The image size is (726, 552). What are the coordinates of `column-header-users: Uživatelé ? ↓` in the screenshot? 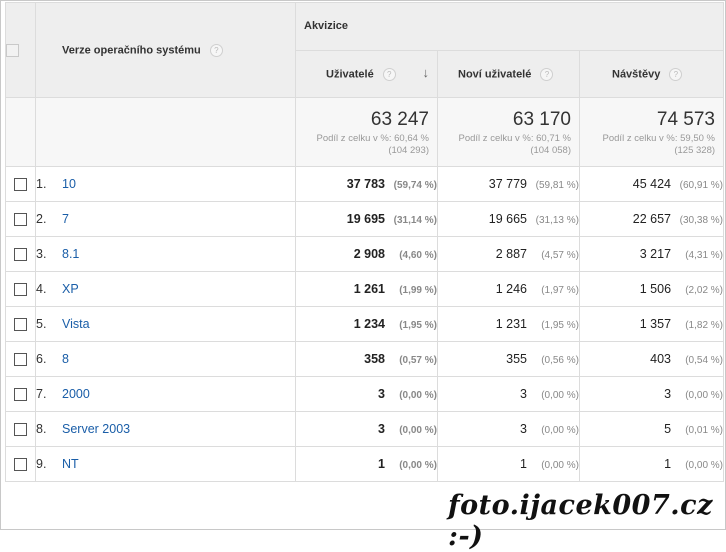 It's located at (366, 74).